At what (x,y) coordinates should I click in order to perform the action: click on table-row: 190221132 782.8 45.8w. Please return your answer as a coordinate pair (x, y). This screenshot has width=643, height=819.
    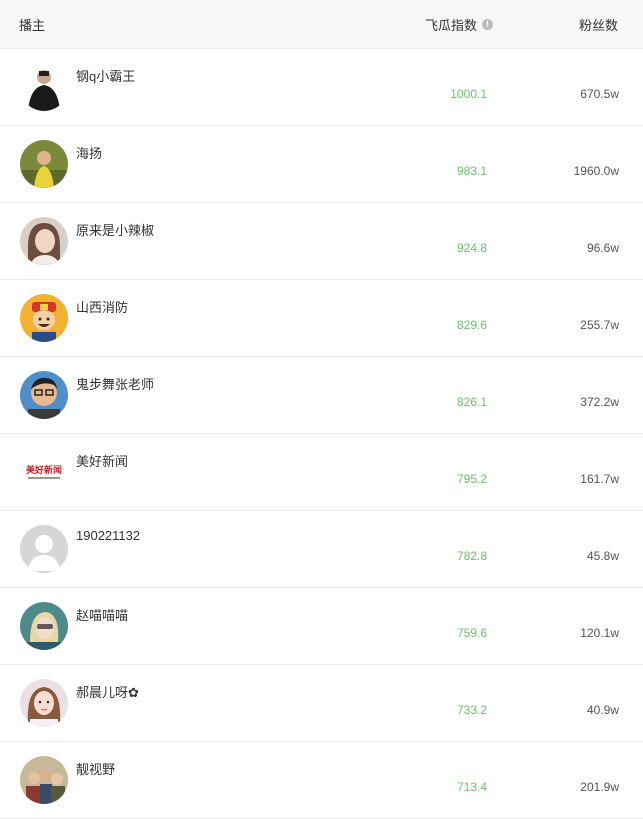
    Looking at the image, I should click on (321, 549).